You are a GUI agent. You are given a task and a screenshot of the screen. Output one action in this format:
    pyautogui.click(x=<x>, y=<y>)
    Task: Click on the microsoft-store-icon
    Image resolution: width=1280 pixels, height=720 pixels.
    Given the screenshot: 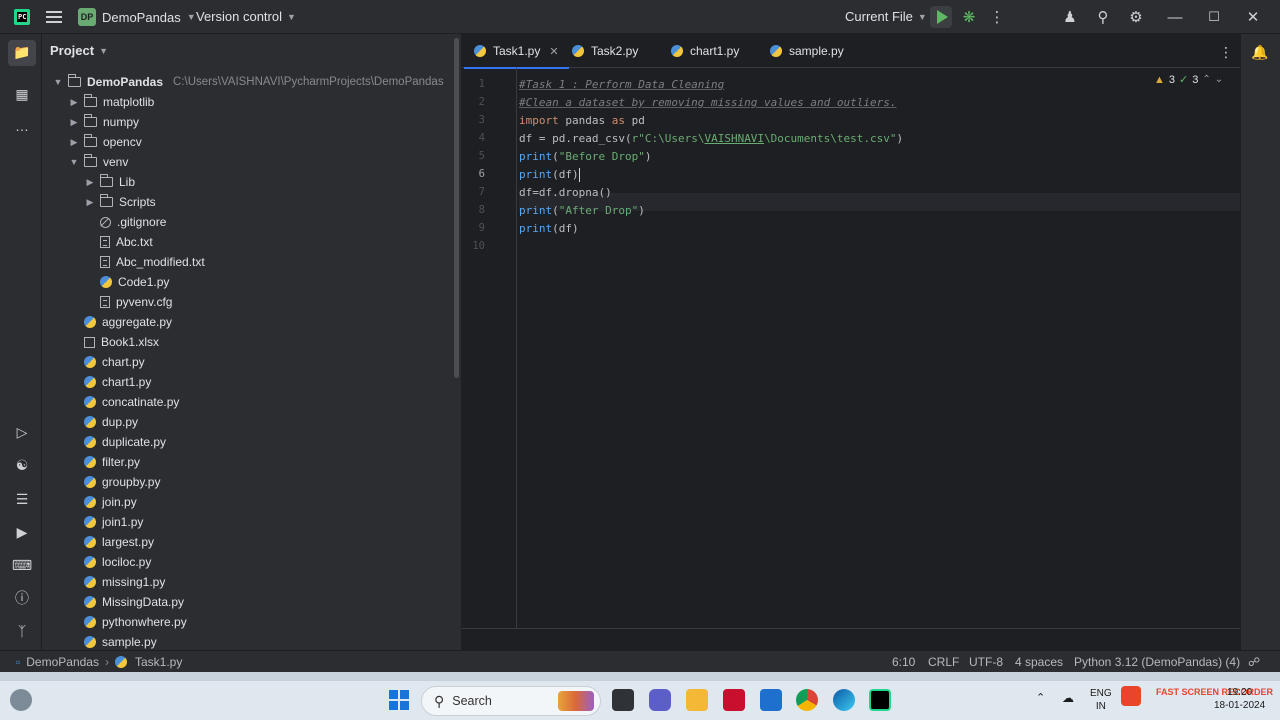 What is the action you would take?
    pyautogui.click(x=771, y=700)
    